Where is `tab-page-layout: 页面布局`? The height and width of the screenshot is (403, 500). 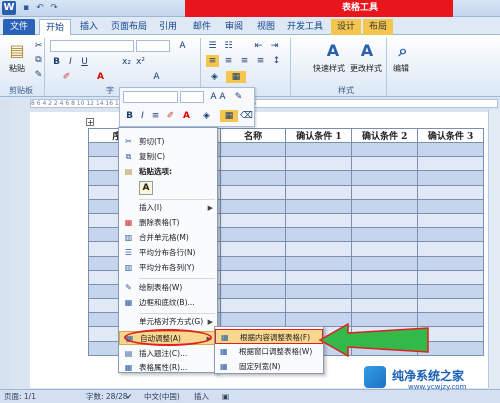 tab-page-layout: 页面布局 is located at coordinates (129, 27).